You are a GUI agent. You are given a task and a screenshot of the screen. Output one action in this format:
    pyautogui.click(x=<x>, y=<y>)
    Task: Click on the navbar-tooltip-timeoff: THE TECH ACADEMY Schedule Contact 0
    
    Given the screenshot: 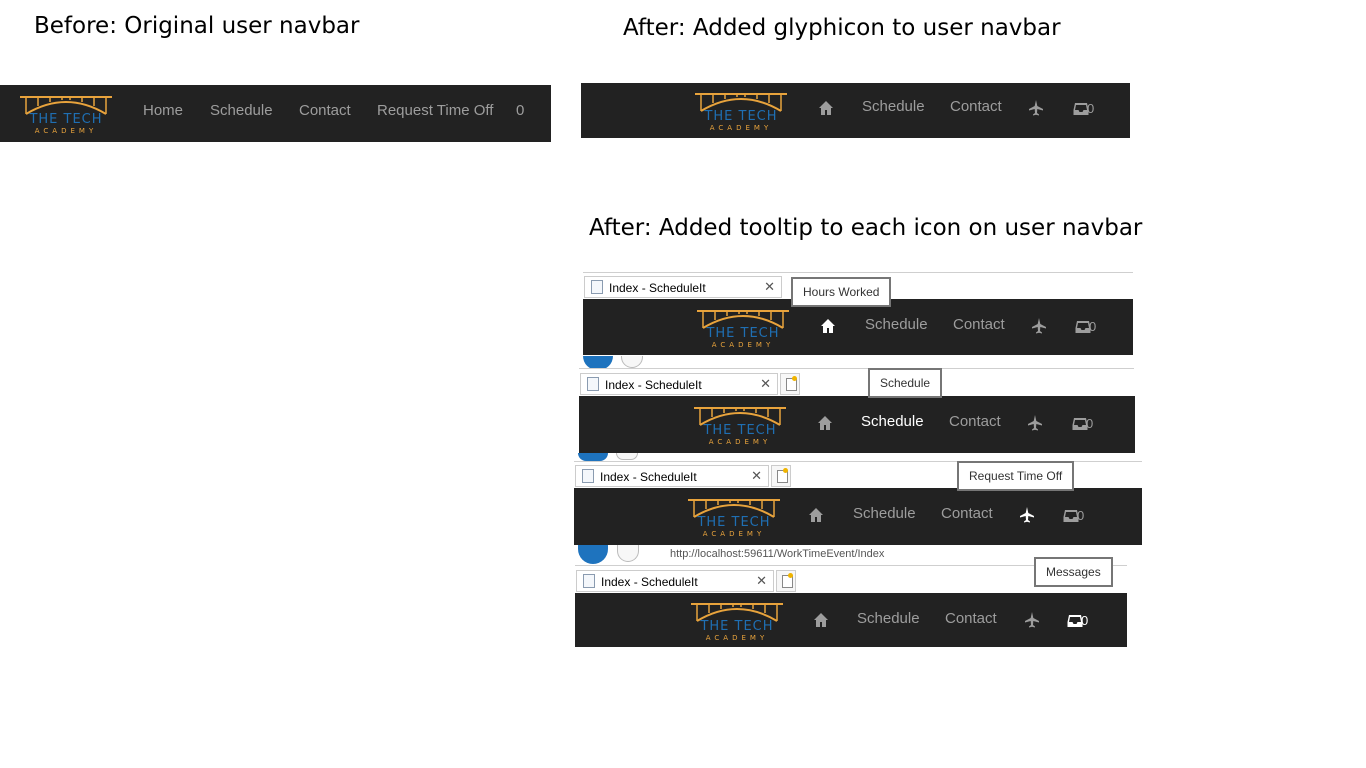 What is the action you would take?
    pyautogui.click(x=858, y=516)
    